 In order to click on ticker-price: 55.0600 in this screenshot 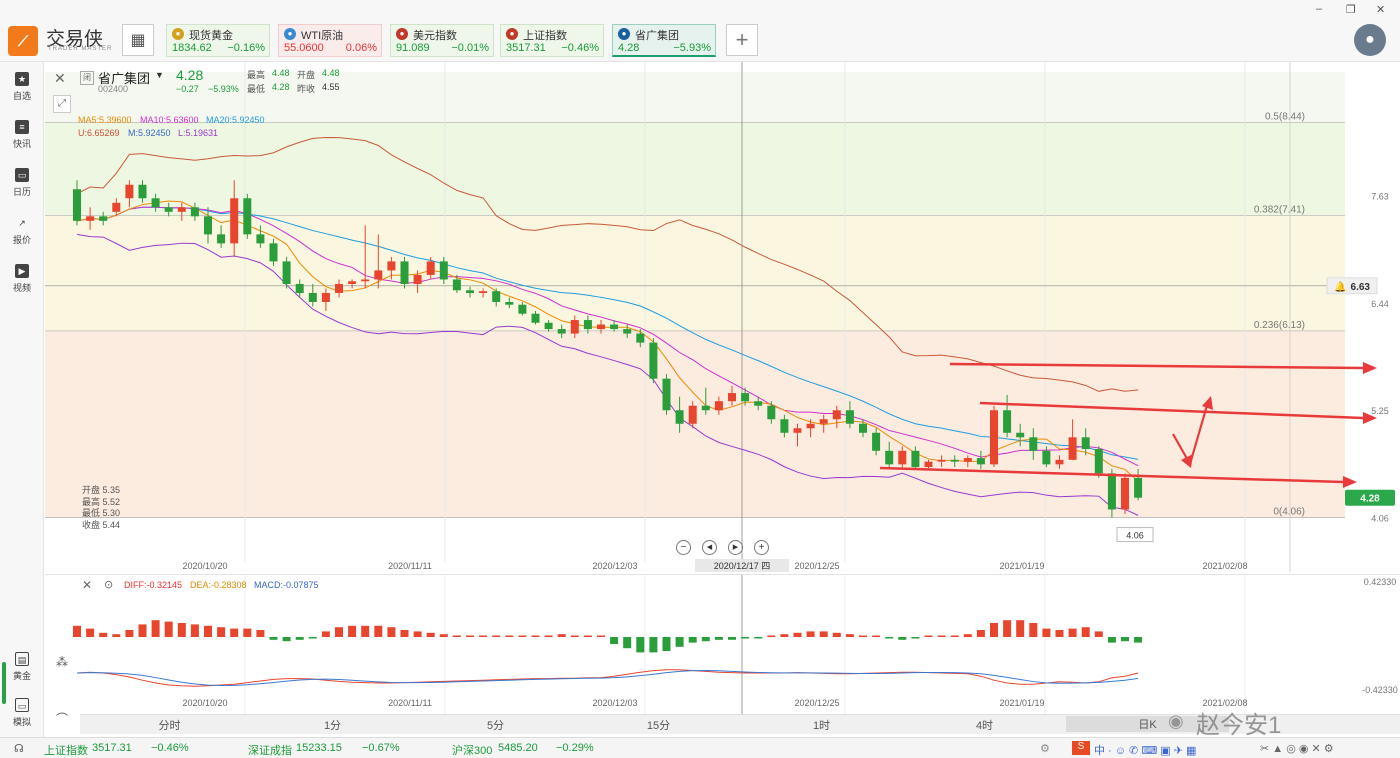, I will do `click(304, 48)`.